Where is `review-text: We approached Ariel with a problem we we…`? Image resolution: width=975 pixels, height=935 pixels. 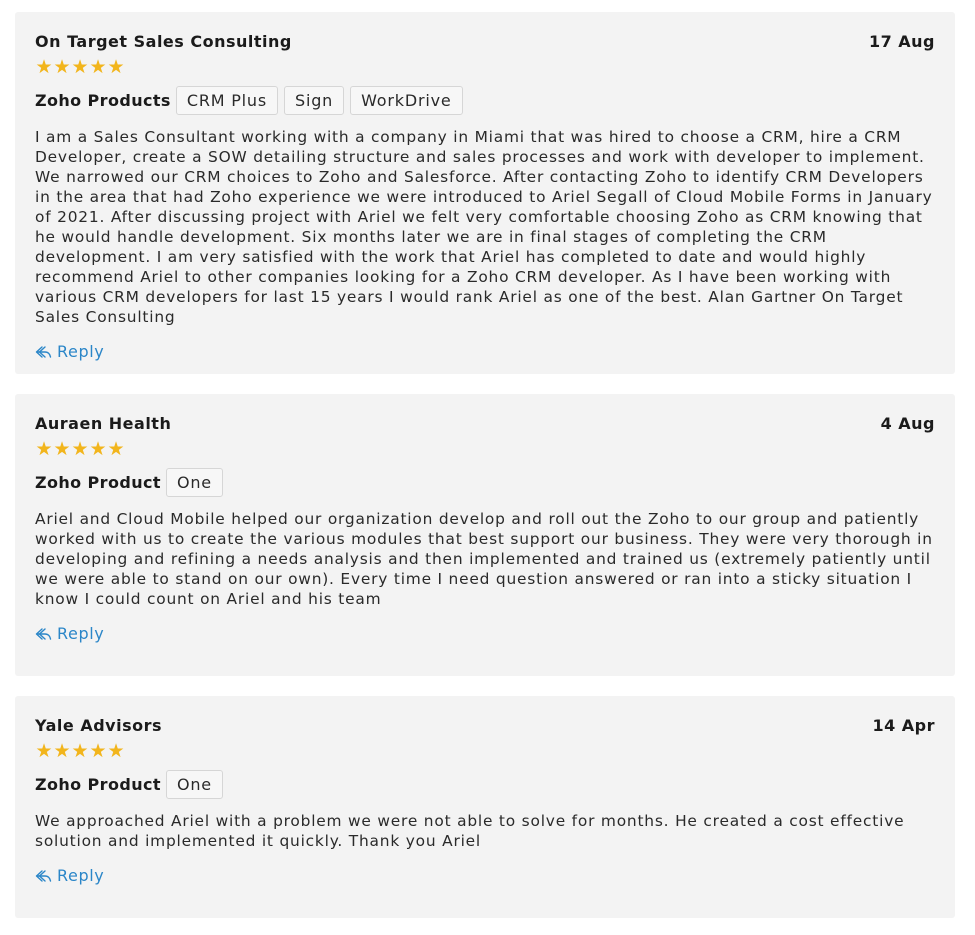
review-text: We approached Ariel with a problem we we… is located at coordinates (470, 831).